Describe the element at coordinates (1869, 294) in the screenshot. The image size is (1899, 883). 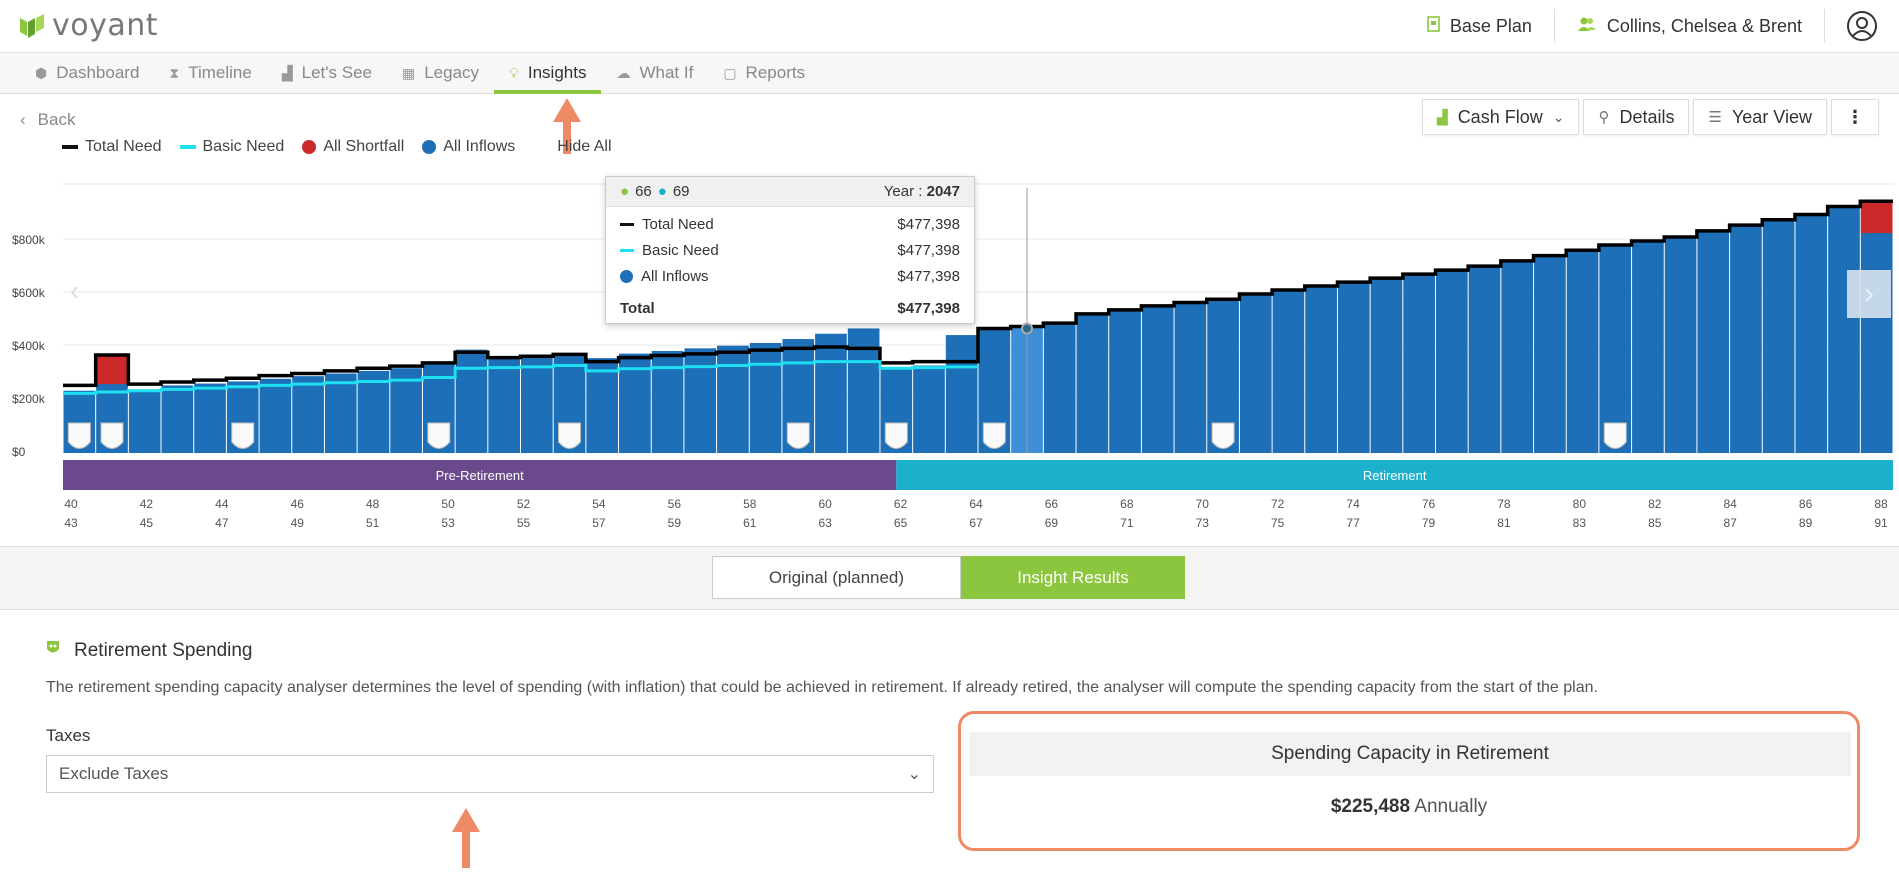
I see `chevron-right-icon: ›` at that location.